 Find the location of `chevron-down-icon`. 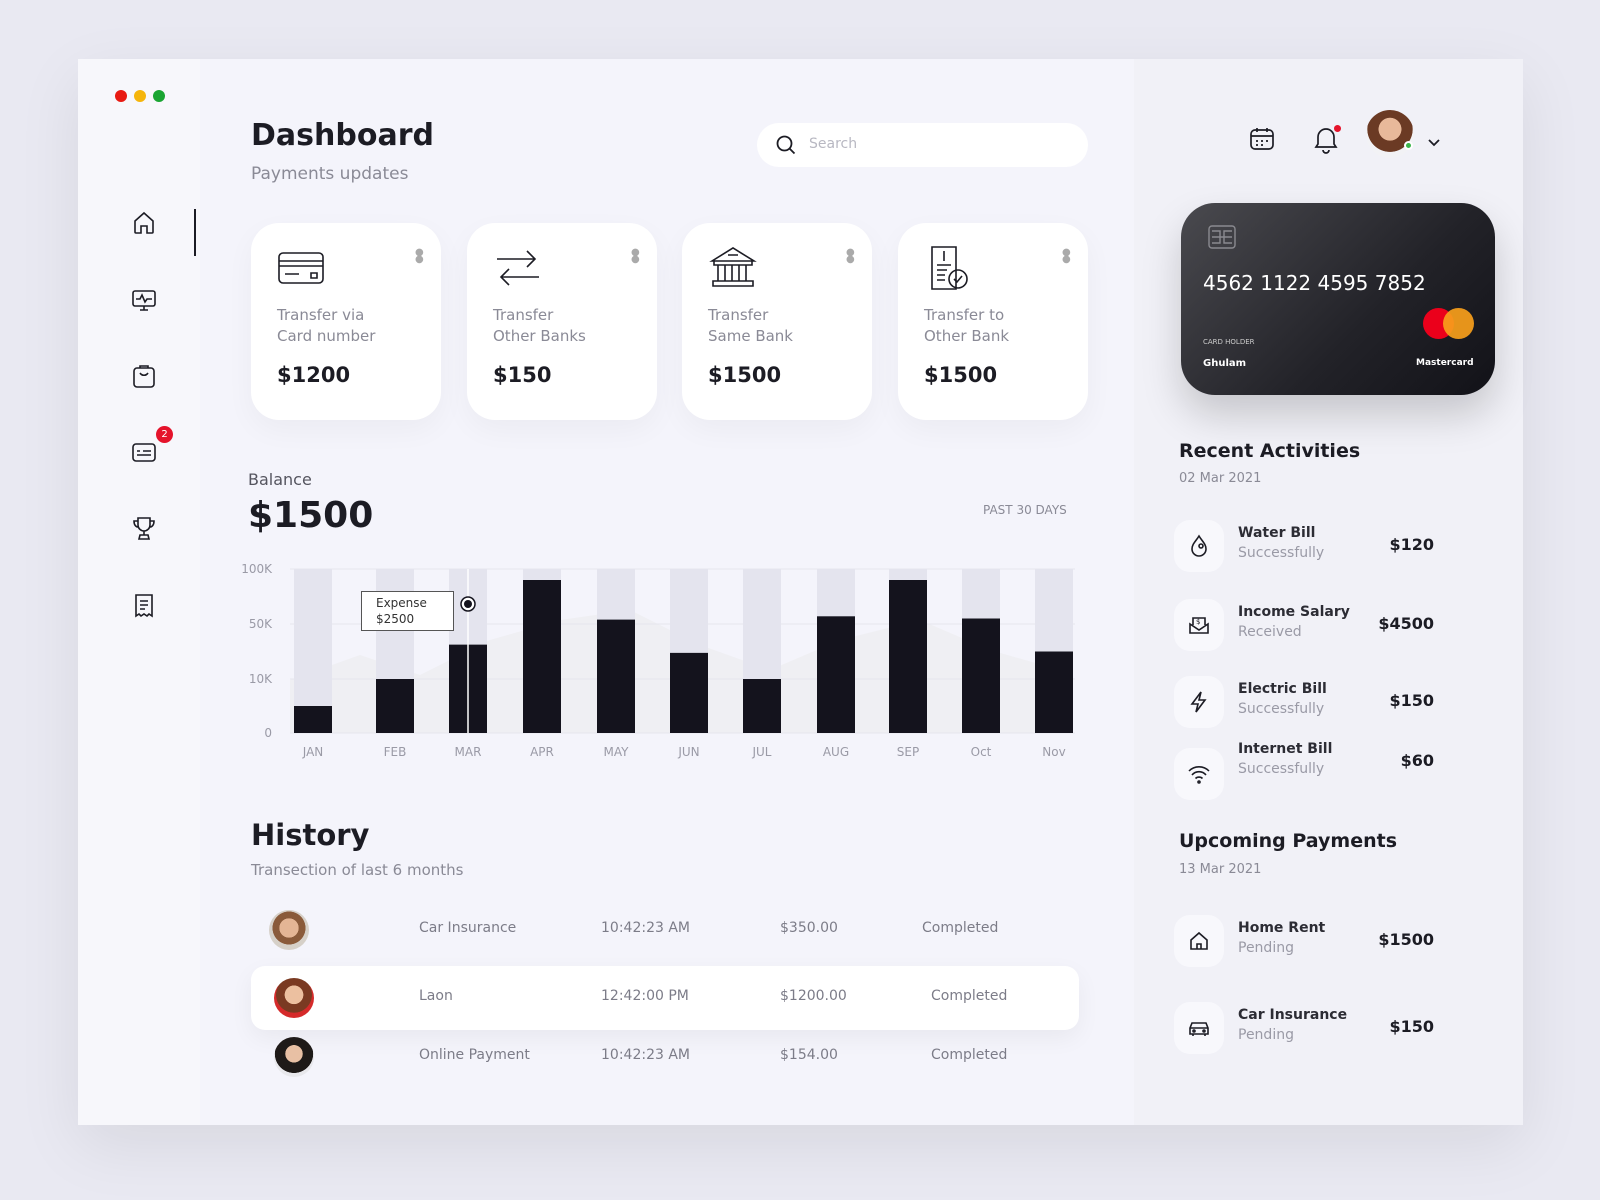

chevron-down-icon is located at coordinates (1434, 143).